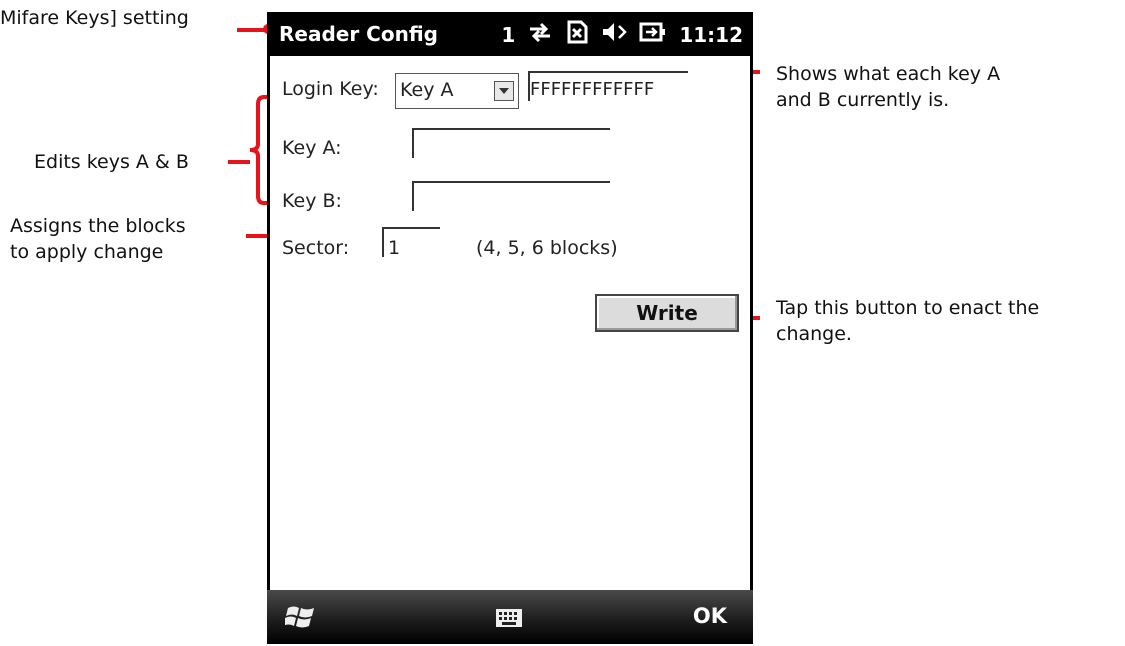  What do you see at coordinates (394, 248) in the screenshot?
I see `sector-value: 1` at bounding box center [394, 248].